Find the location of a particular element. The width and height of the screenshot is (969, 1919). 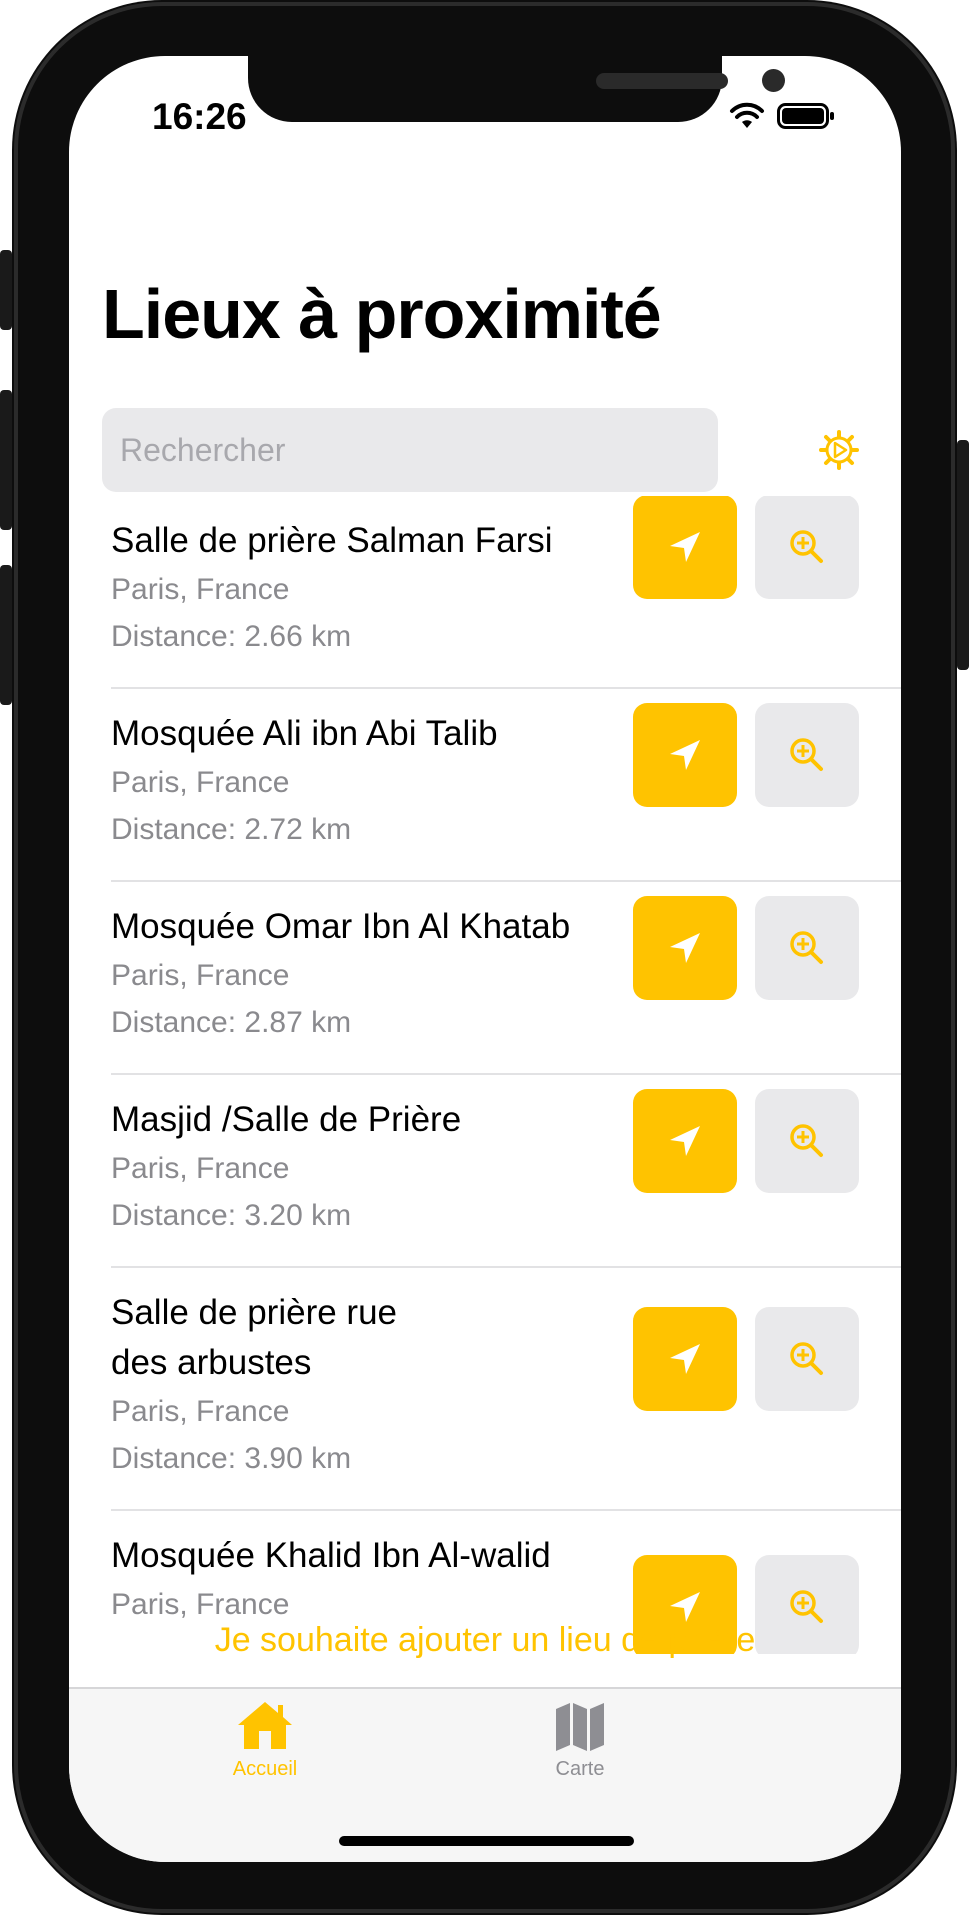

place-name: Mosquée Omar Ibn Al Khatab is located at coordinates (341, 926).